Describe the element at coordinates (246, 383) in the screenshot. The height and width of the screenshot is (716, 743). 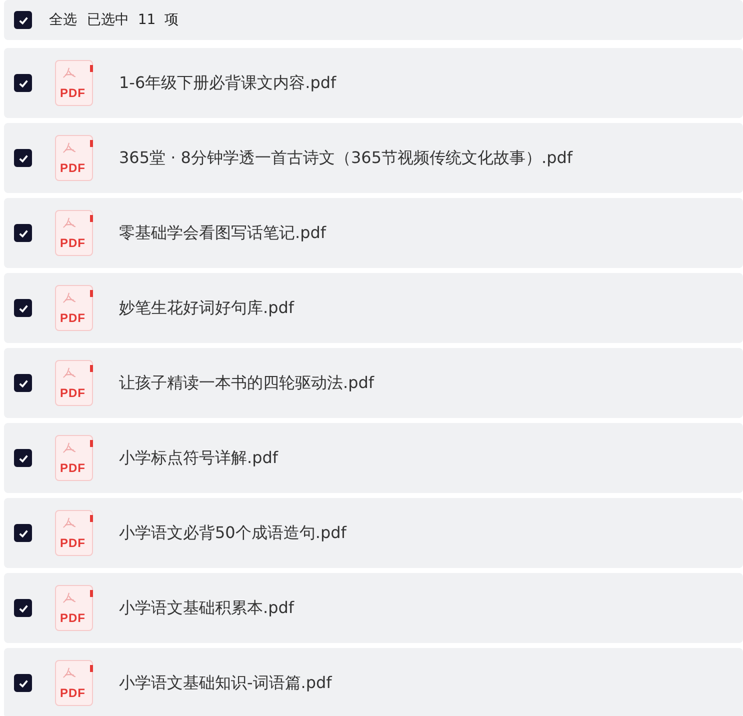
I see `file-name: 让孩子精读一本书的四轮驱动法.pdf` at that location.